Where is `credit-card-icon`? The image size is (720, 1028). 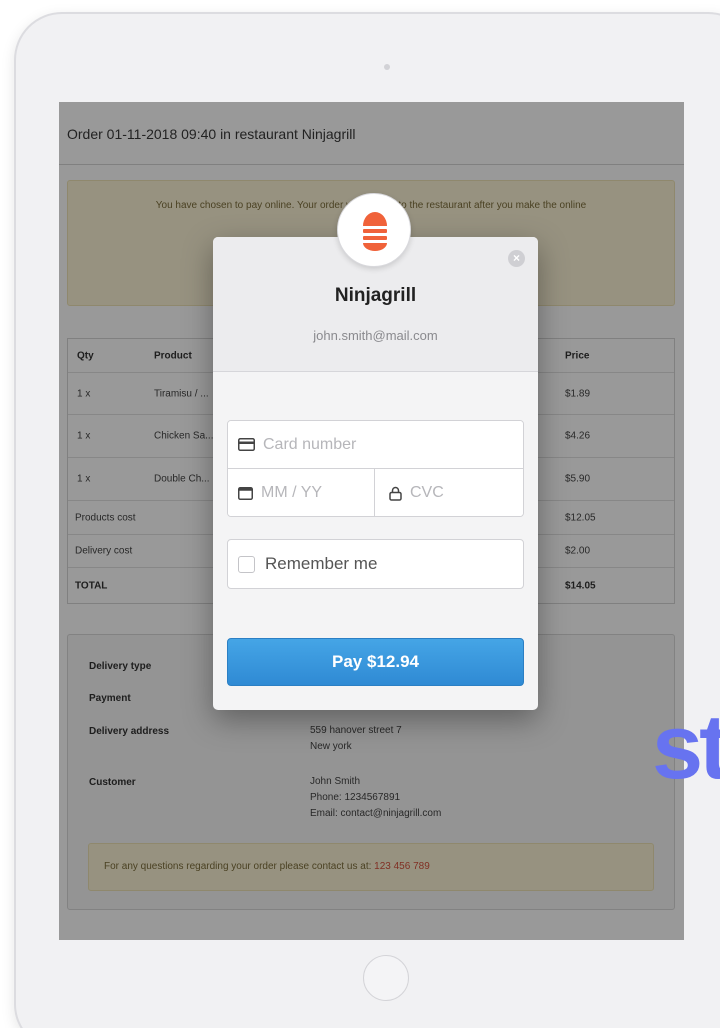
credit-card-icon is located at coordinates (246, 444).